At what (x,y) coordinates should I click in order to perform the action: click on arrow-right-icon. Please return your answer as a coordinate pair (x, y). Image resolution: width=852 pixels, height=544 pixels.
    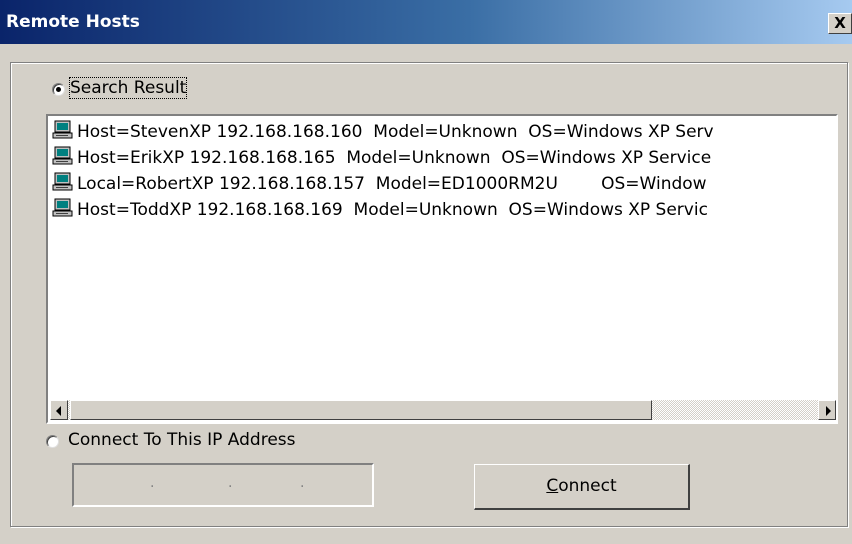
    Looking at the image, I should click on (828, 411).